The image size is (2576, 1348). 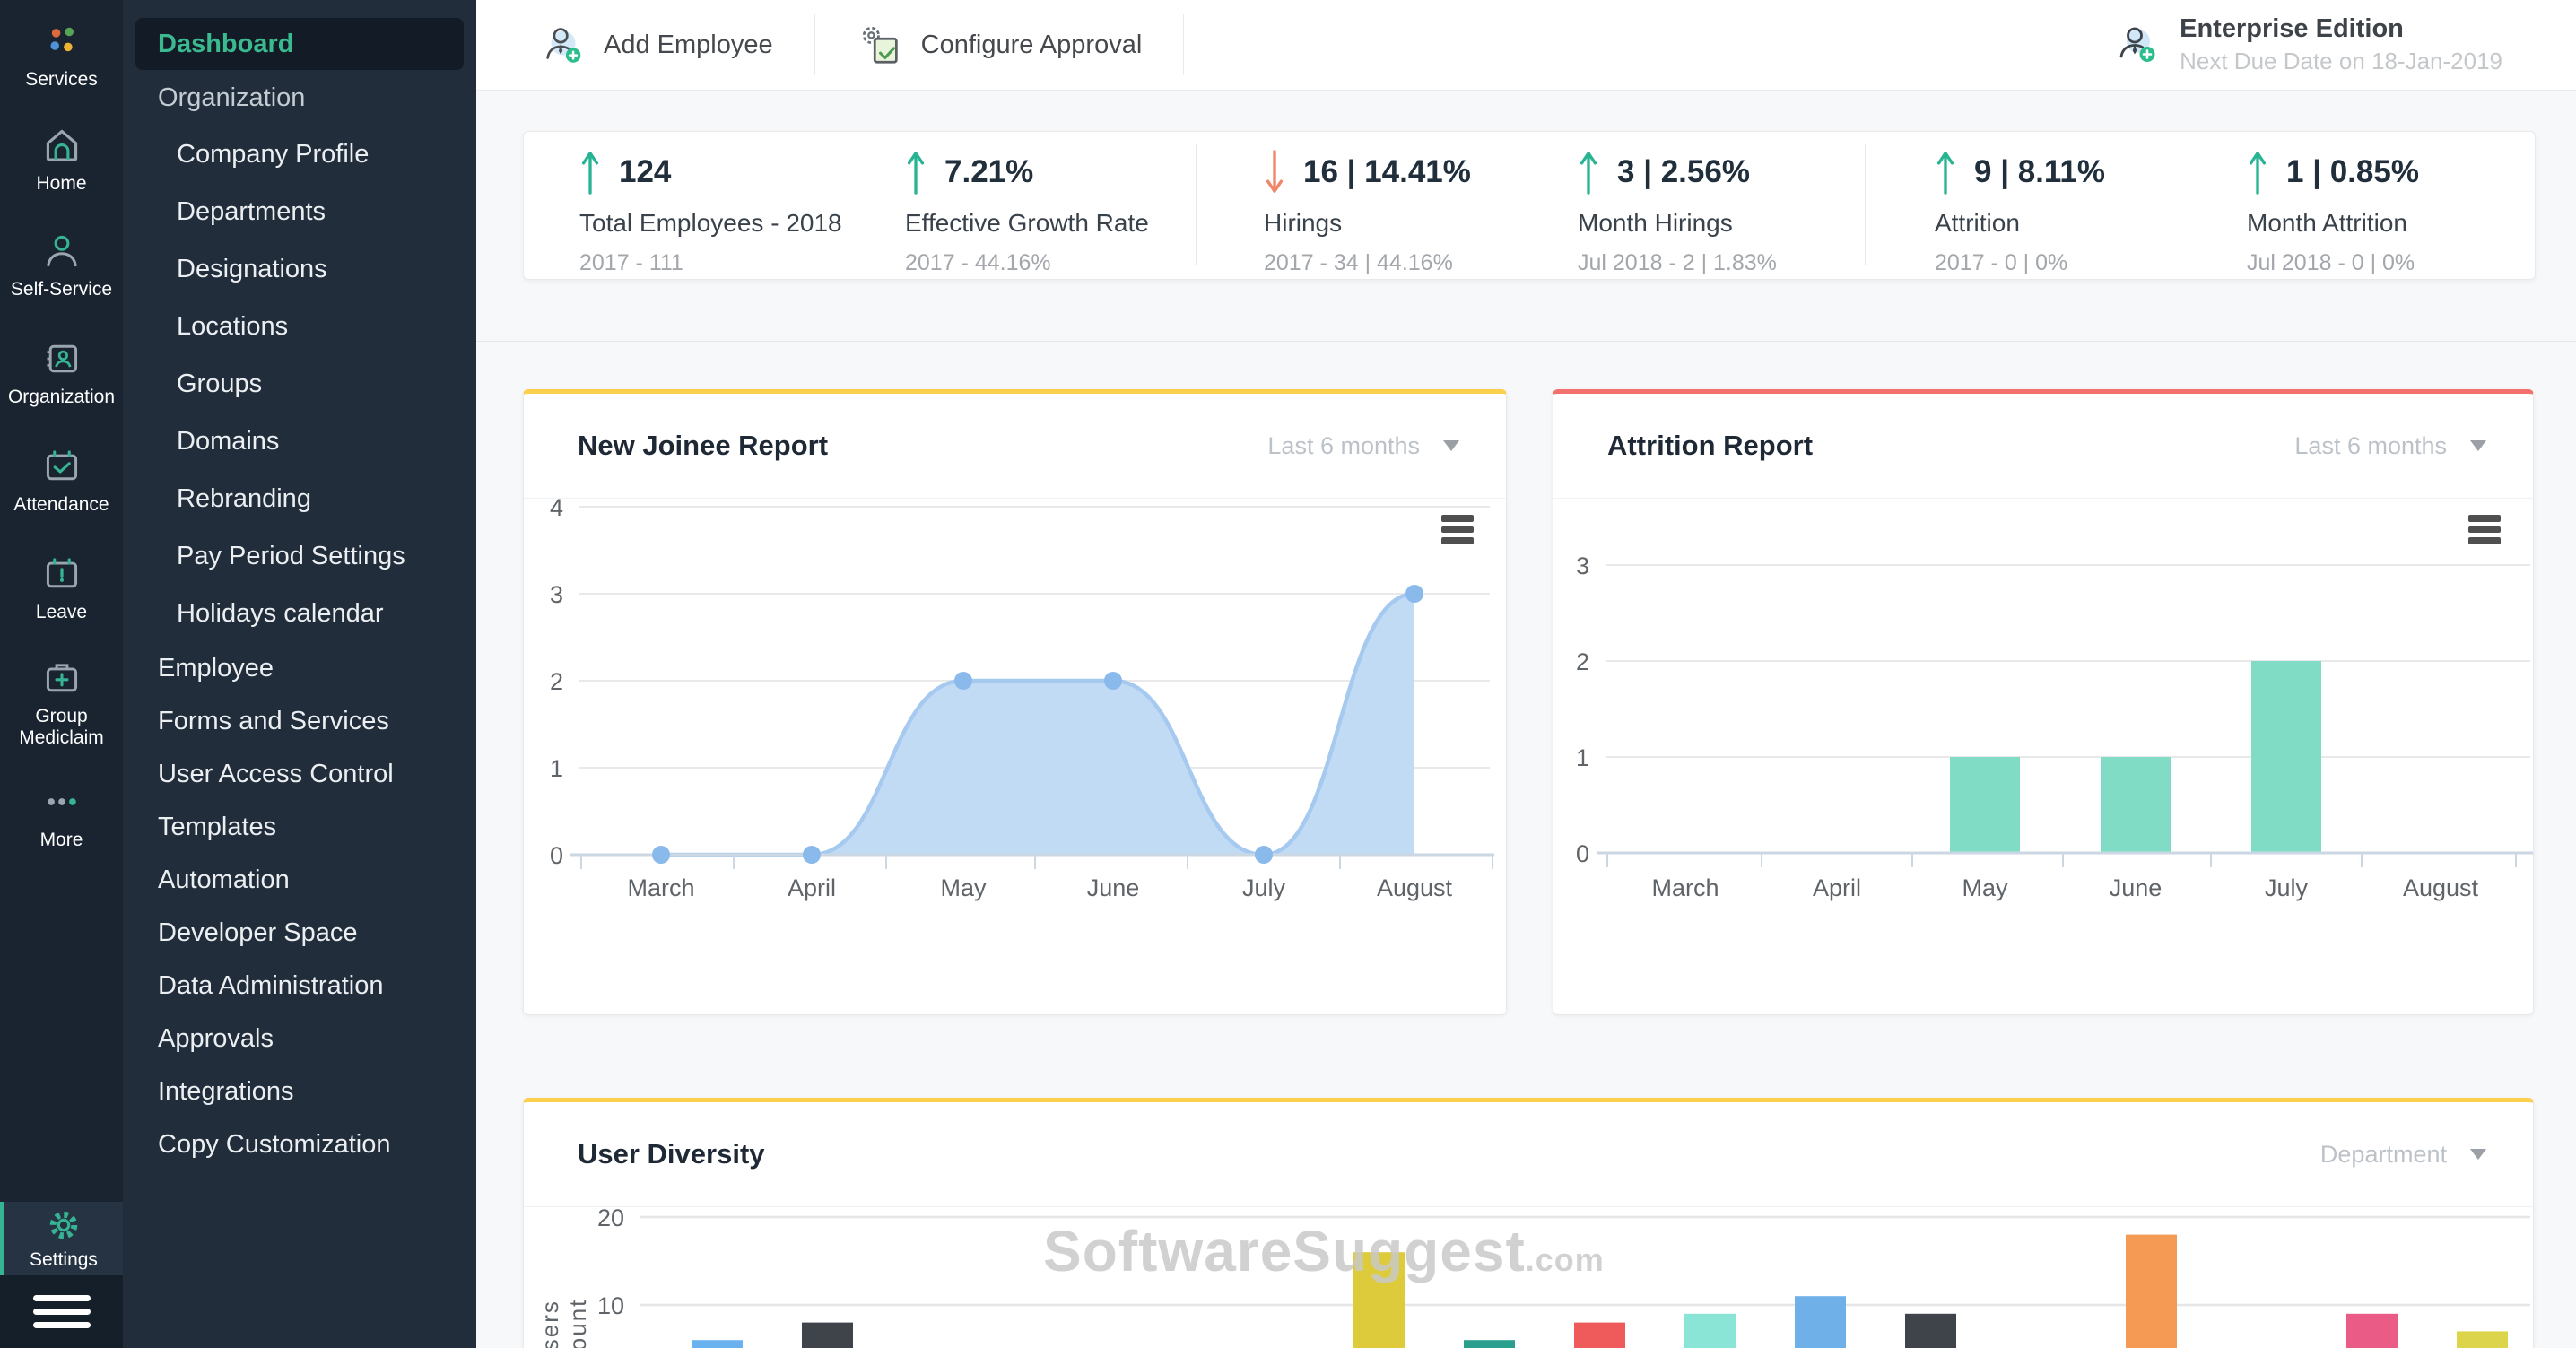 I want to click on svg-text: 3, so click(x=1582, y=565).